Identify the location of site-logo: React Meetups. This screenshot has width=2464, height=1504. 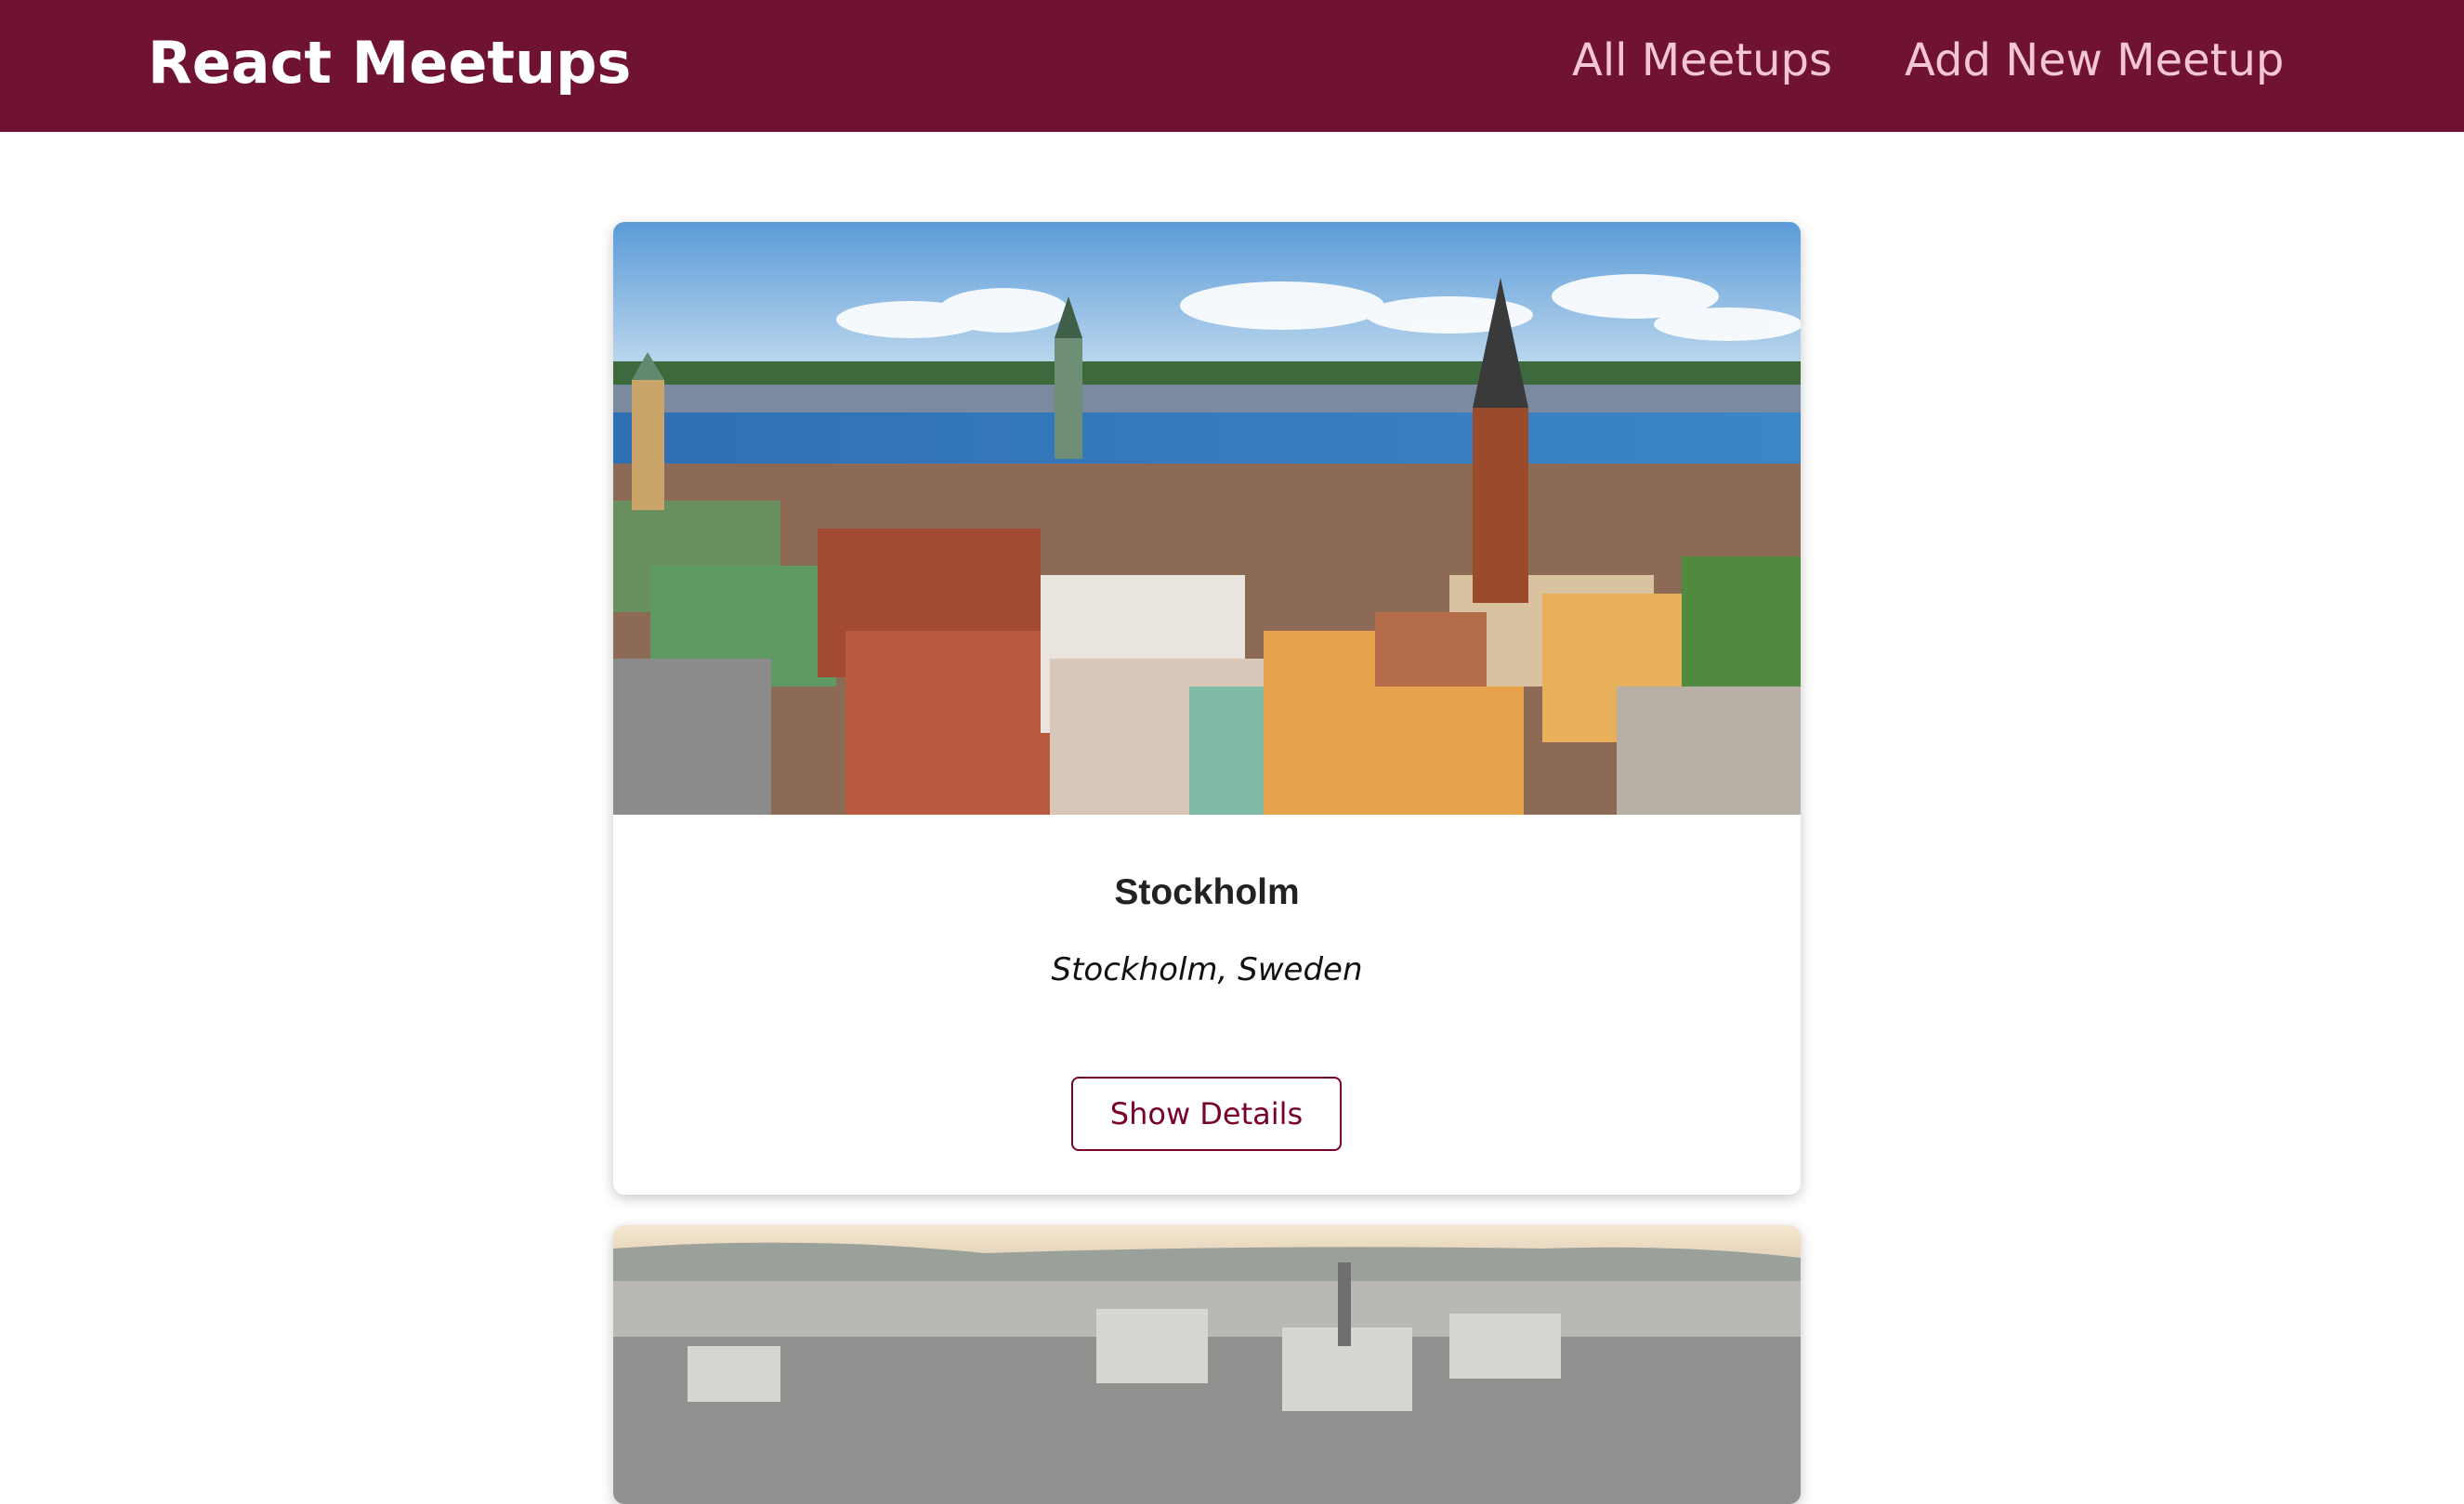
(389, 64).